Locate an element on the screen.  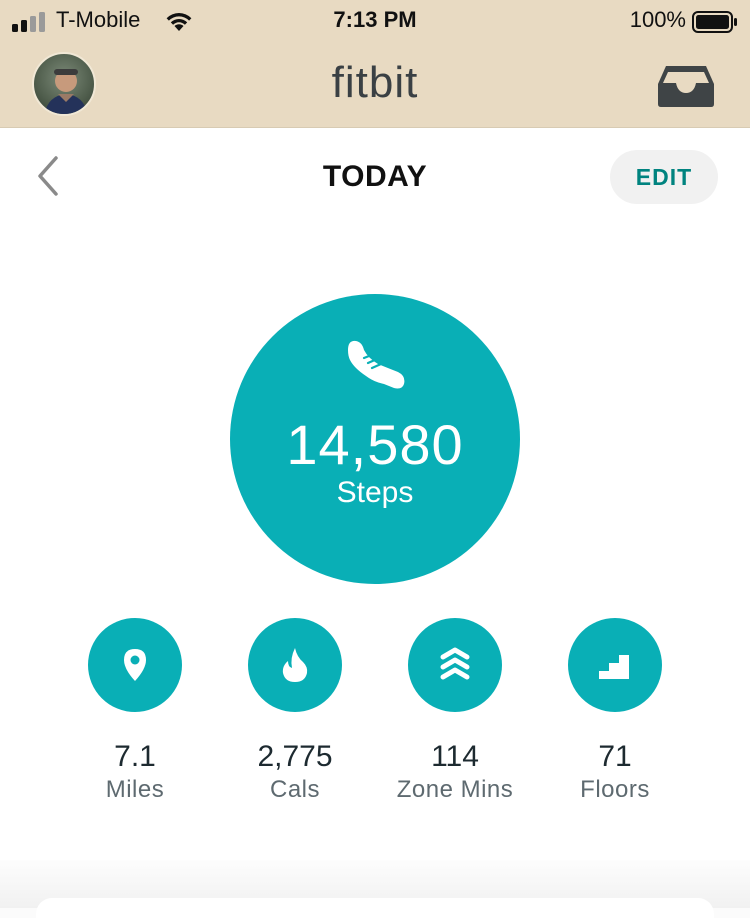
stat-label: Miles is located at coordinates (135, 789).